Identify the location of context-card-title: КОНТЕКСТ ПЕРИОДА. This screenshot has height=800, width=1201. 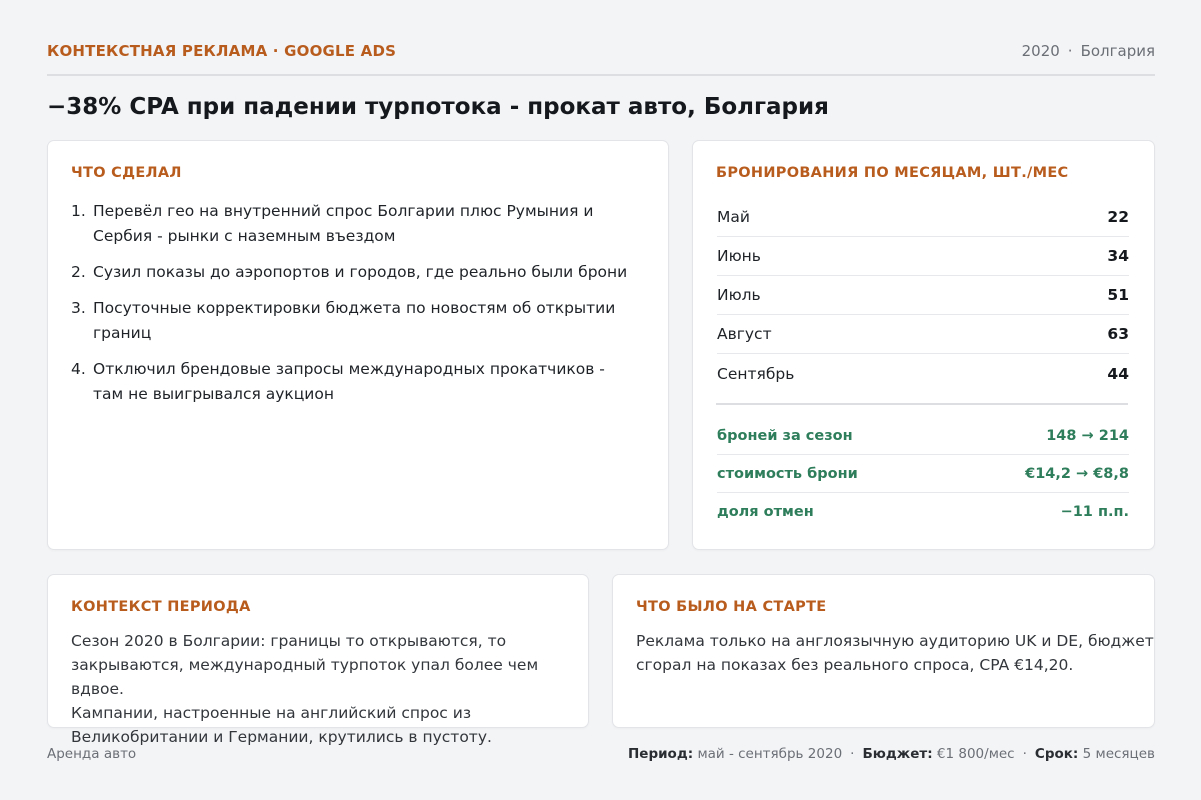
(161, 607).